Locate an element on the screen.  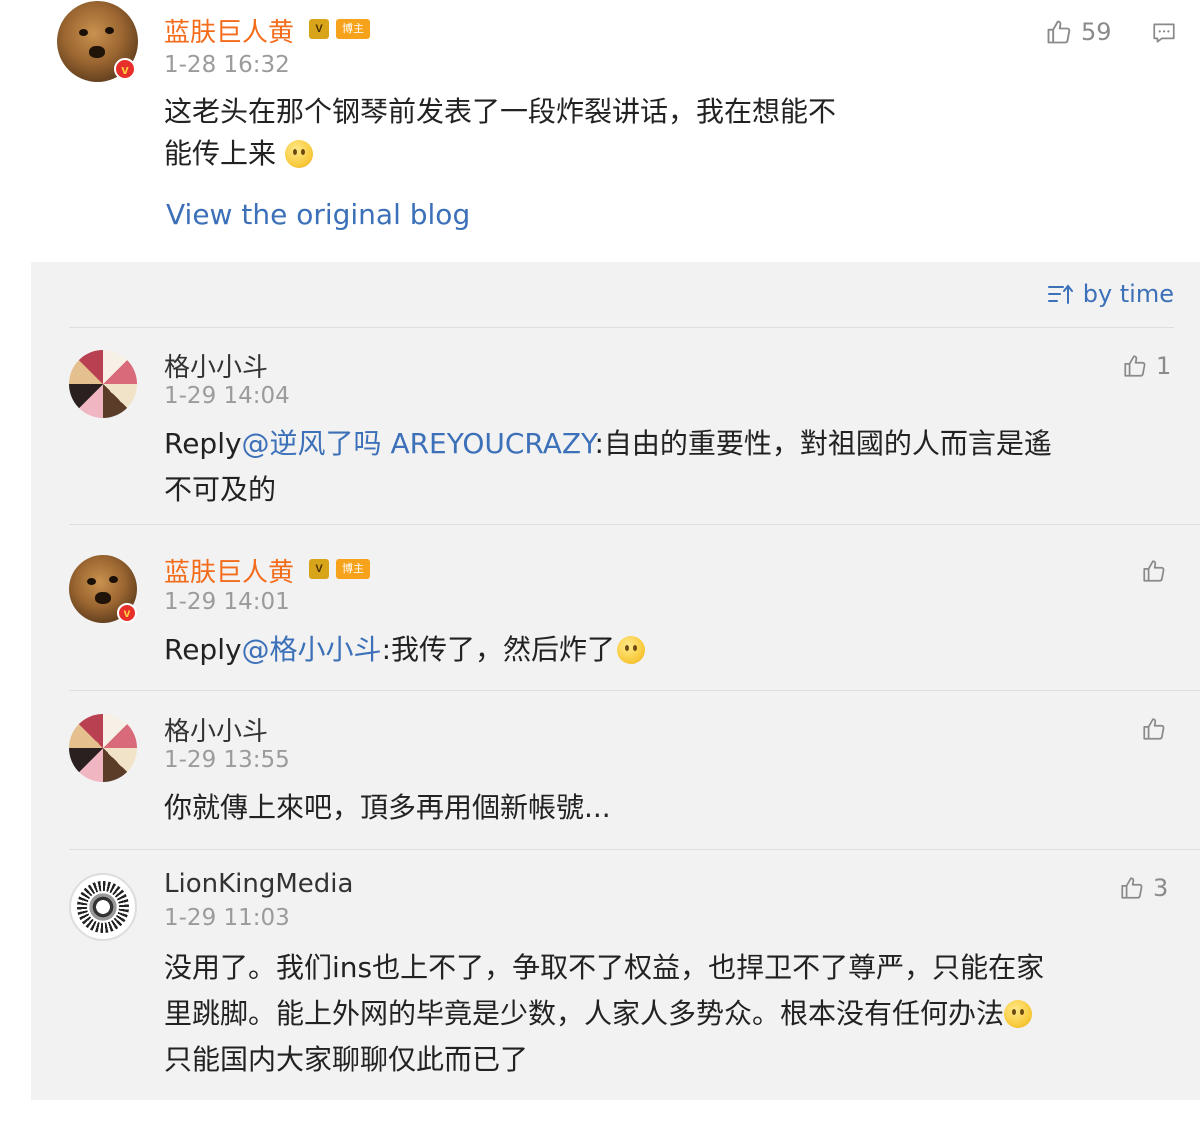
comment-icon is located at coordinates (1164, 33).